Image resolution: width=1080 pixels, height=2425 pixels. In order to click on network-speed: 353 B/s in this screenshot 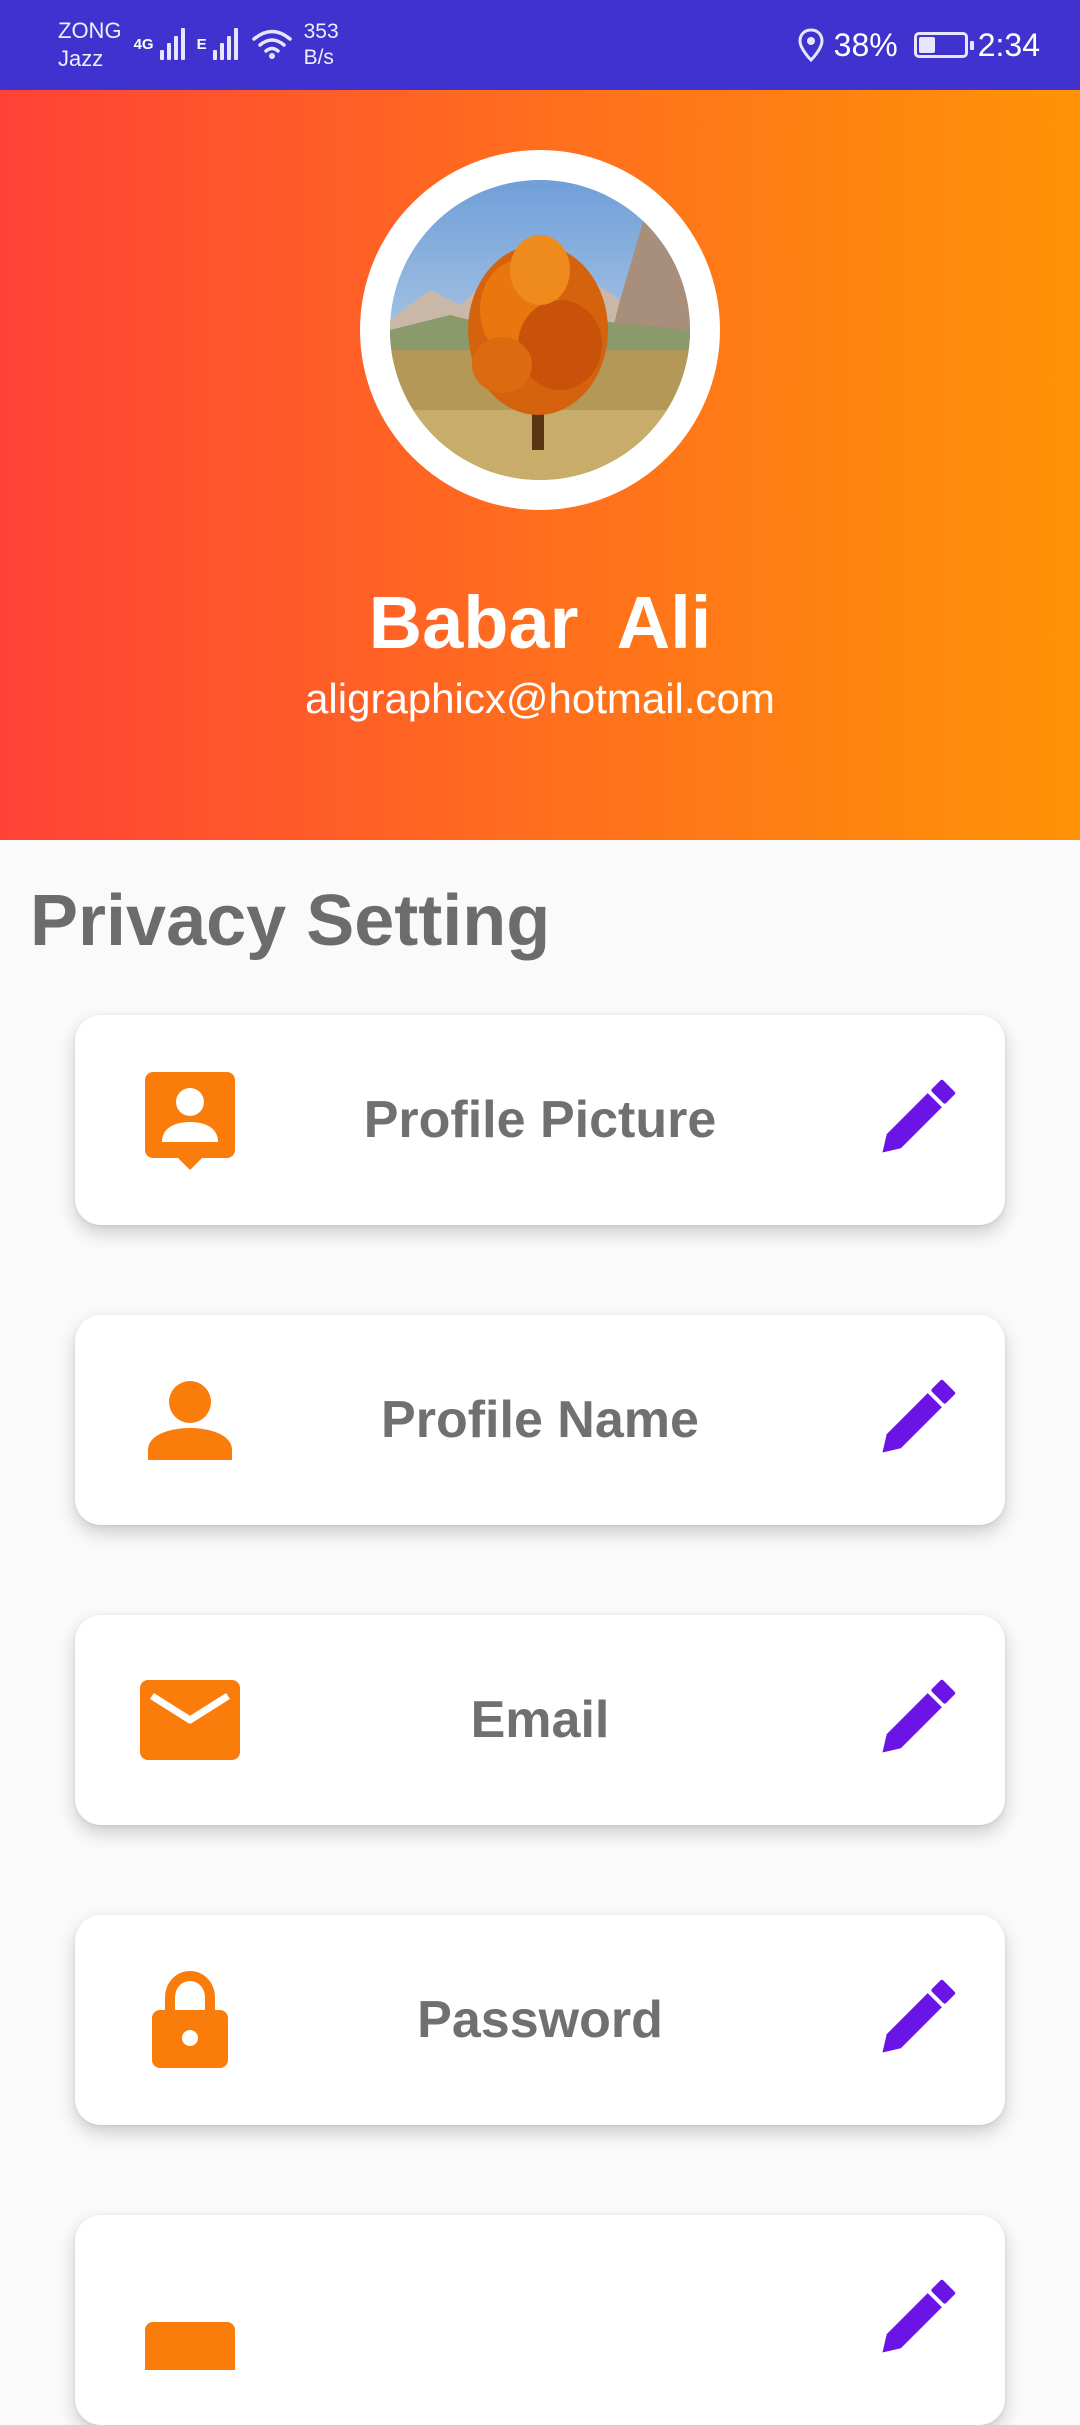, I will do `click(321, 45)`.